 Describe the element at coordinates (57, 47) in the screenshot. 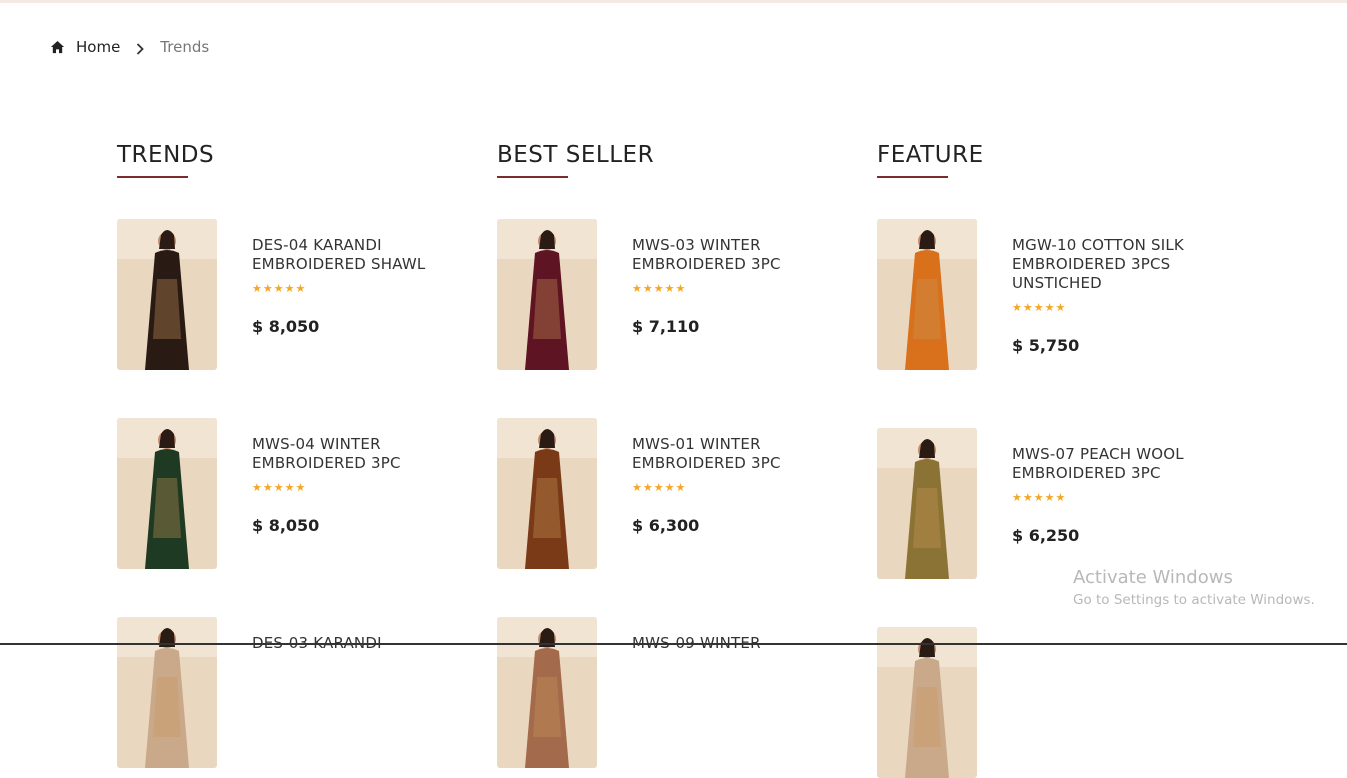

I see `home-icon` at that location.